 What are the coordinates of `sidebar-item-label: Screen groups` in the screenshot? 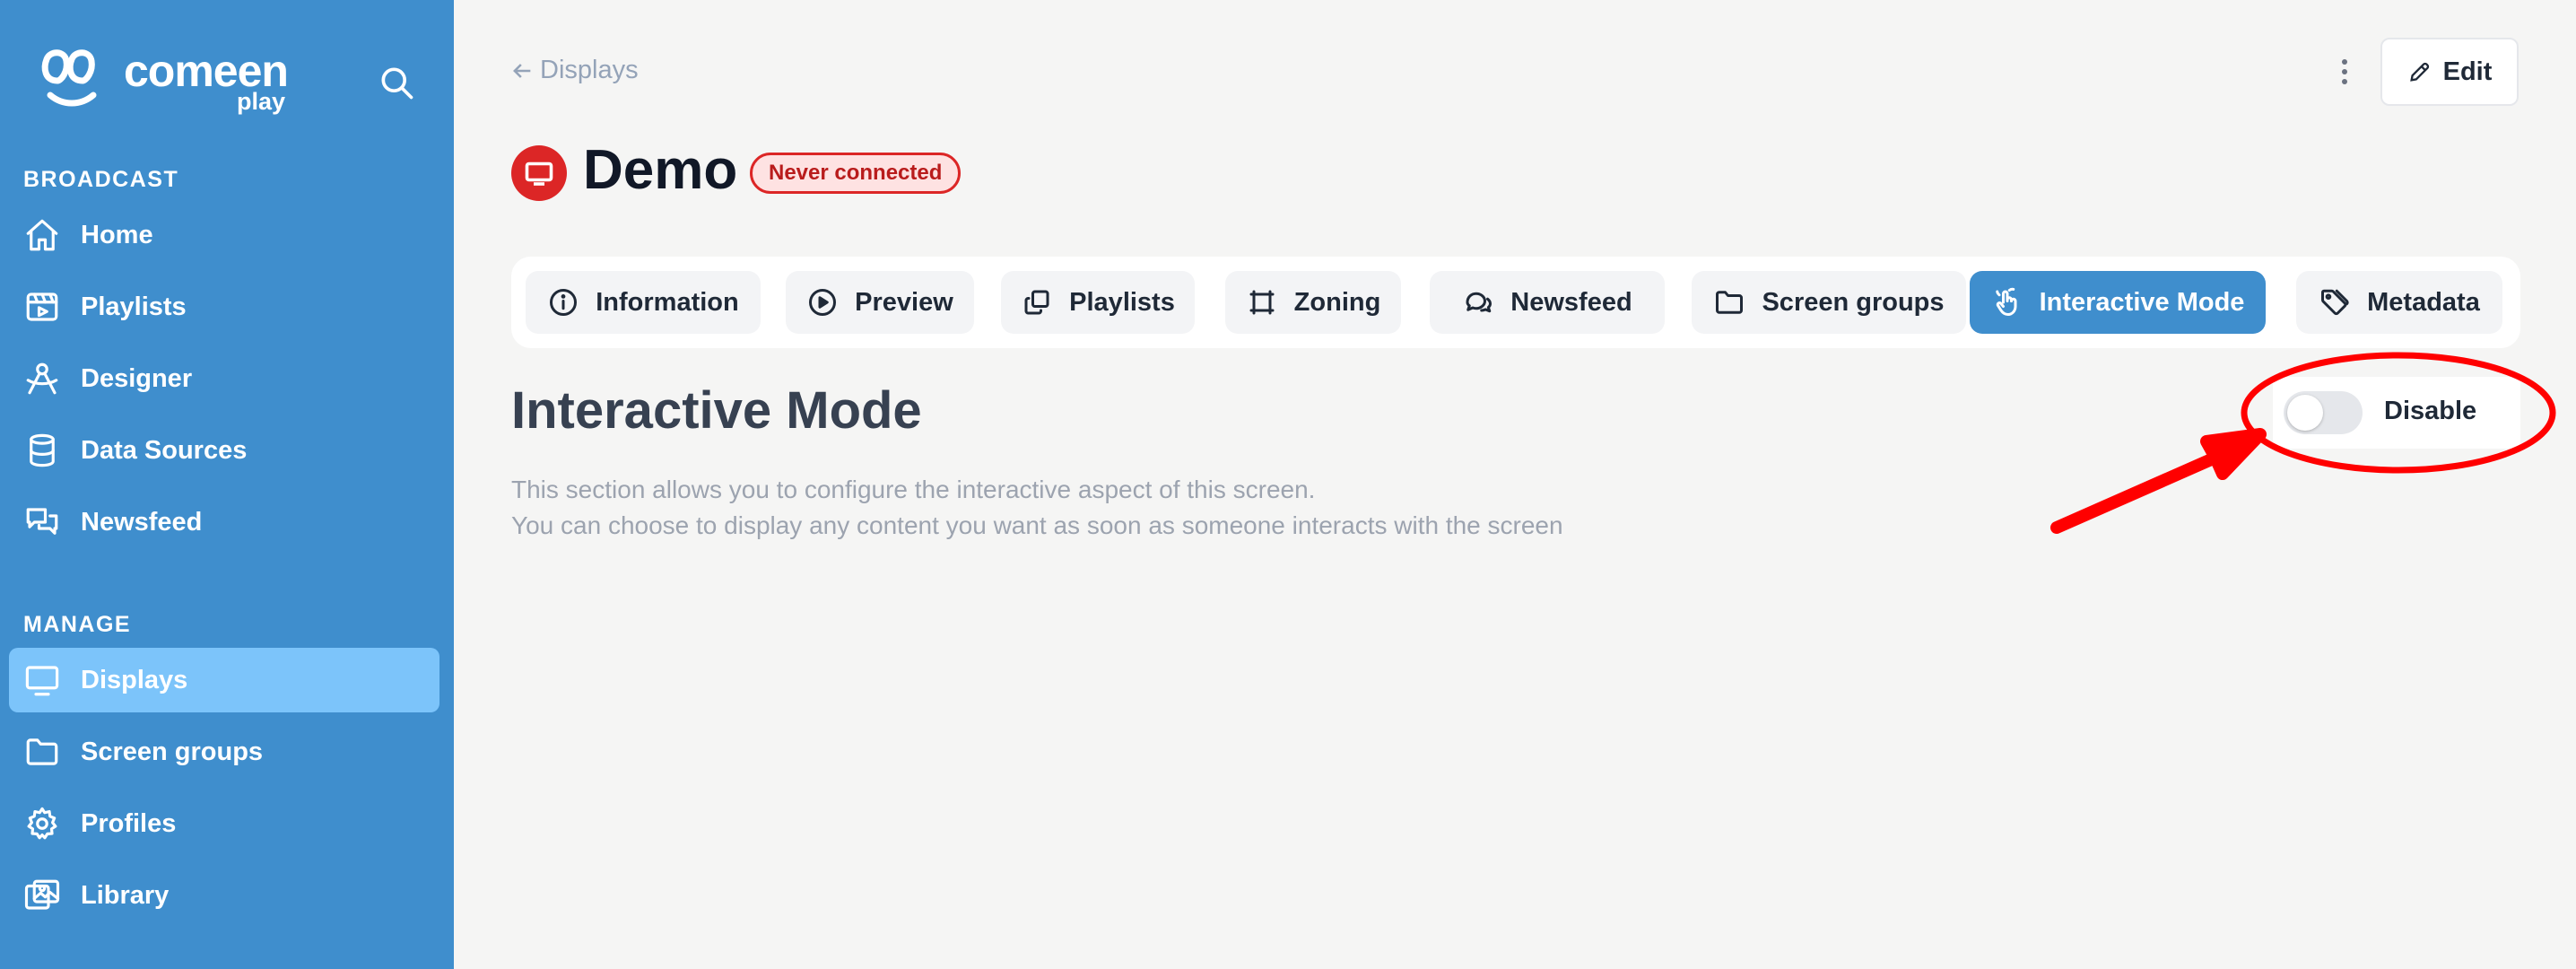 It's located at (172, 751).